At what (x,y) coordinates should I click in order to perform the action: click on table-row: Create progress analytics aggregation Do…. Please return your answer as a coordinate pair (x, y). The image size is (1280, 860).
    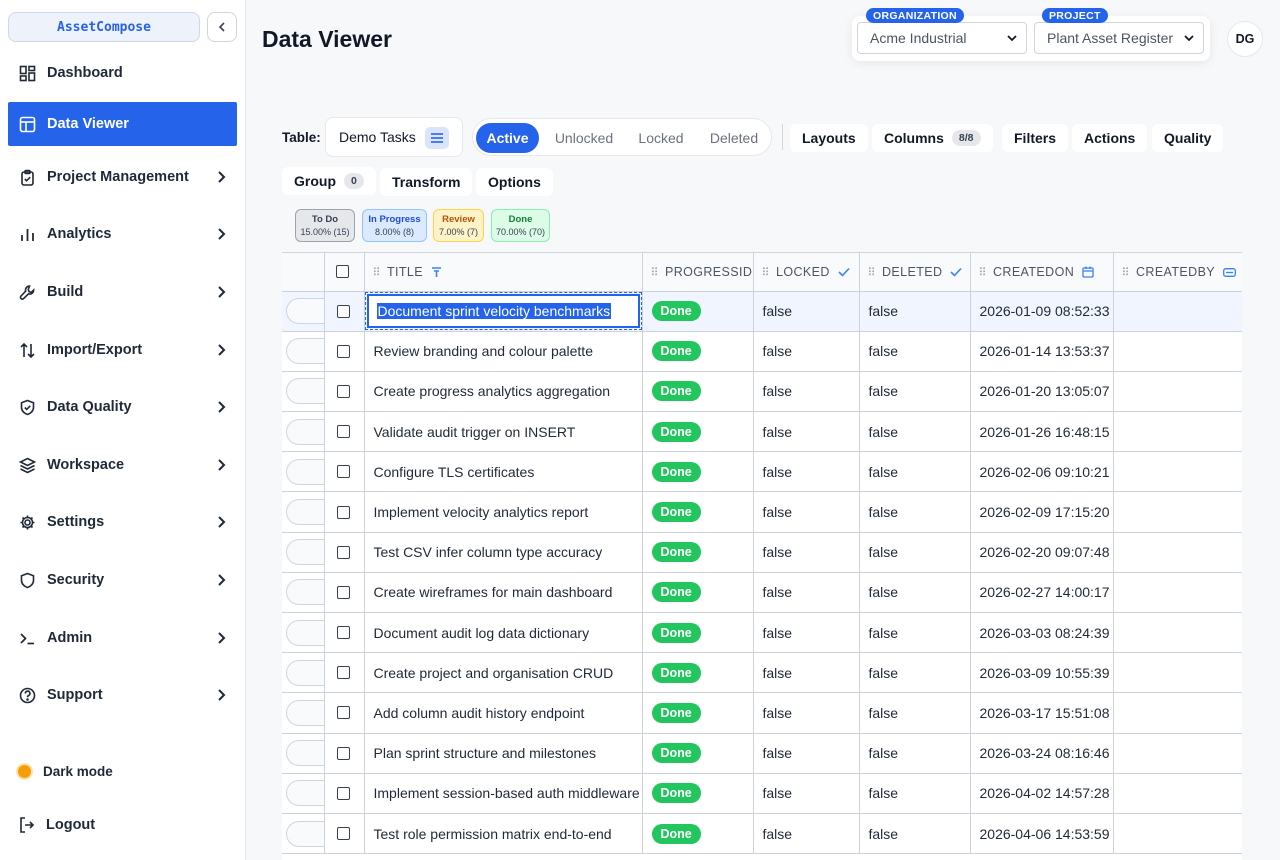
    Looking at the image, I should click on (762, 392).